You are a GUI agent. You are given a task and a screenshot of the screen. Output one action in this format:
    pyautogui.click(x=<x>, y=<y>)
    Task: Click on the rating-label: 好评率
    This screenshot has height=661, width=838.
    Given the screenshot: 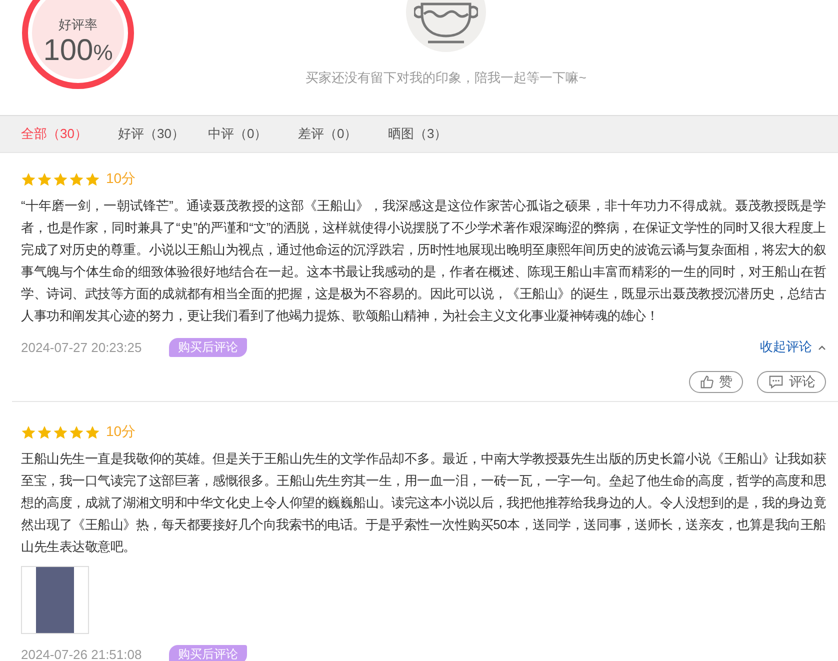 What is the action you would take?
    pyautogui.click(x=78, y=25)
    